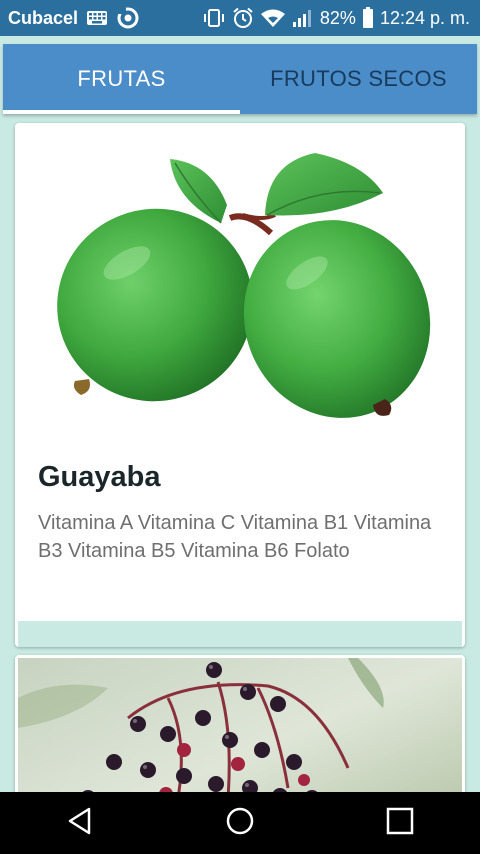  I want to click on elderberry-image, so click(240, 725).